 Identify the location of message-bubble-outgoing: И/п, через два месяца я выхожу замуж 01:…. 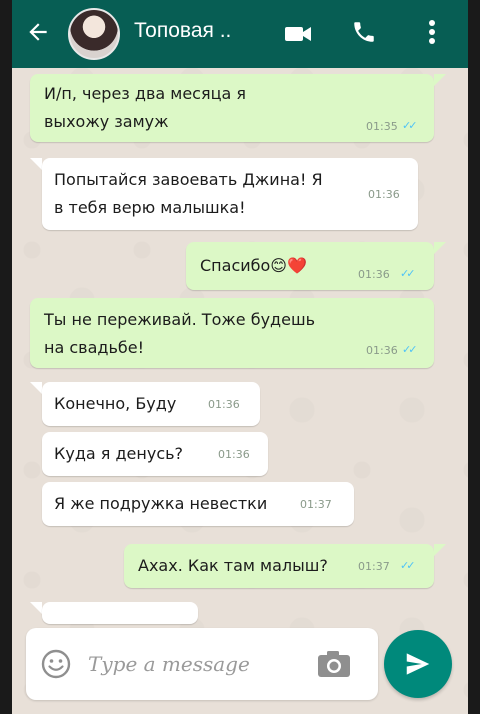
(232, 108).